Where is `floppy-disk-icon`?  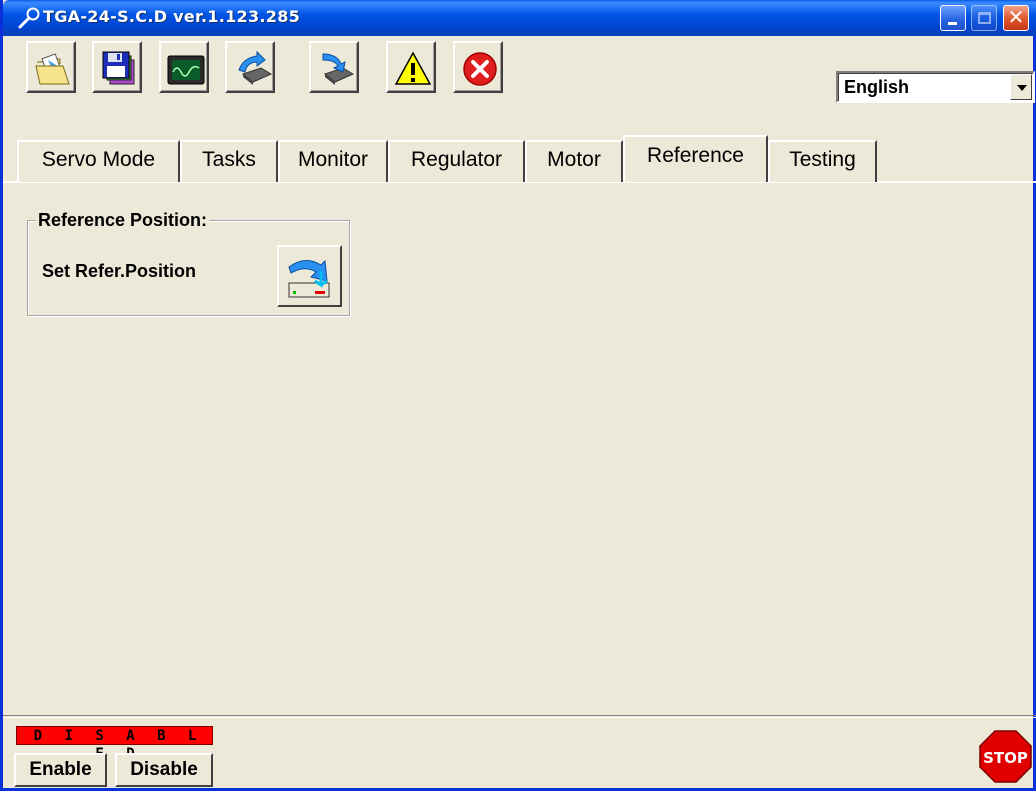 floppy-disk-icon is located at coordinates (118, 68).